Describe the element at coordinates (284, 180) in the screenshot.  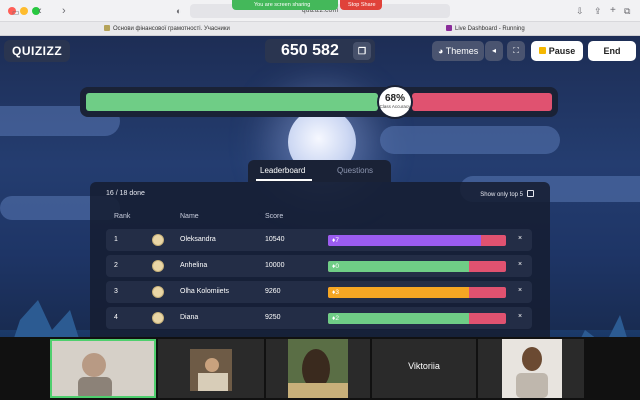
I see `active-tab-indicator` at that location.